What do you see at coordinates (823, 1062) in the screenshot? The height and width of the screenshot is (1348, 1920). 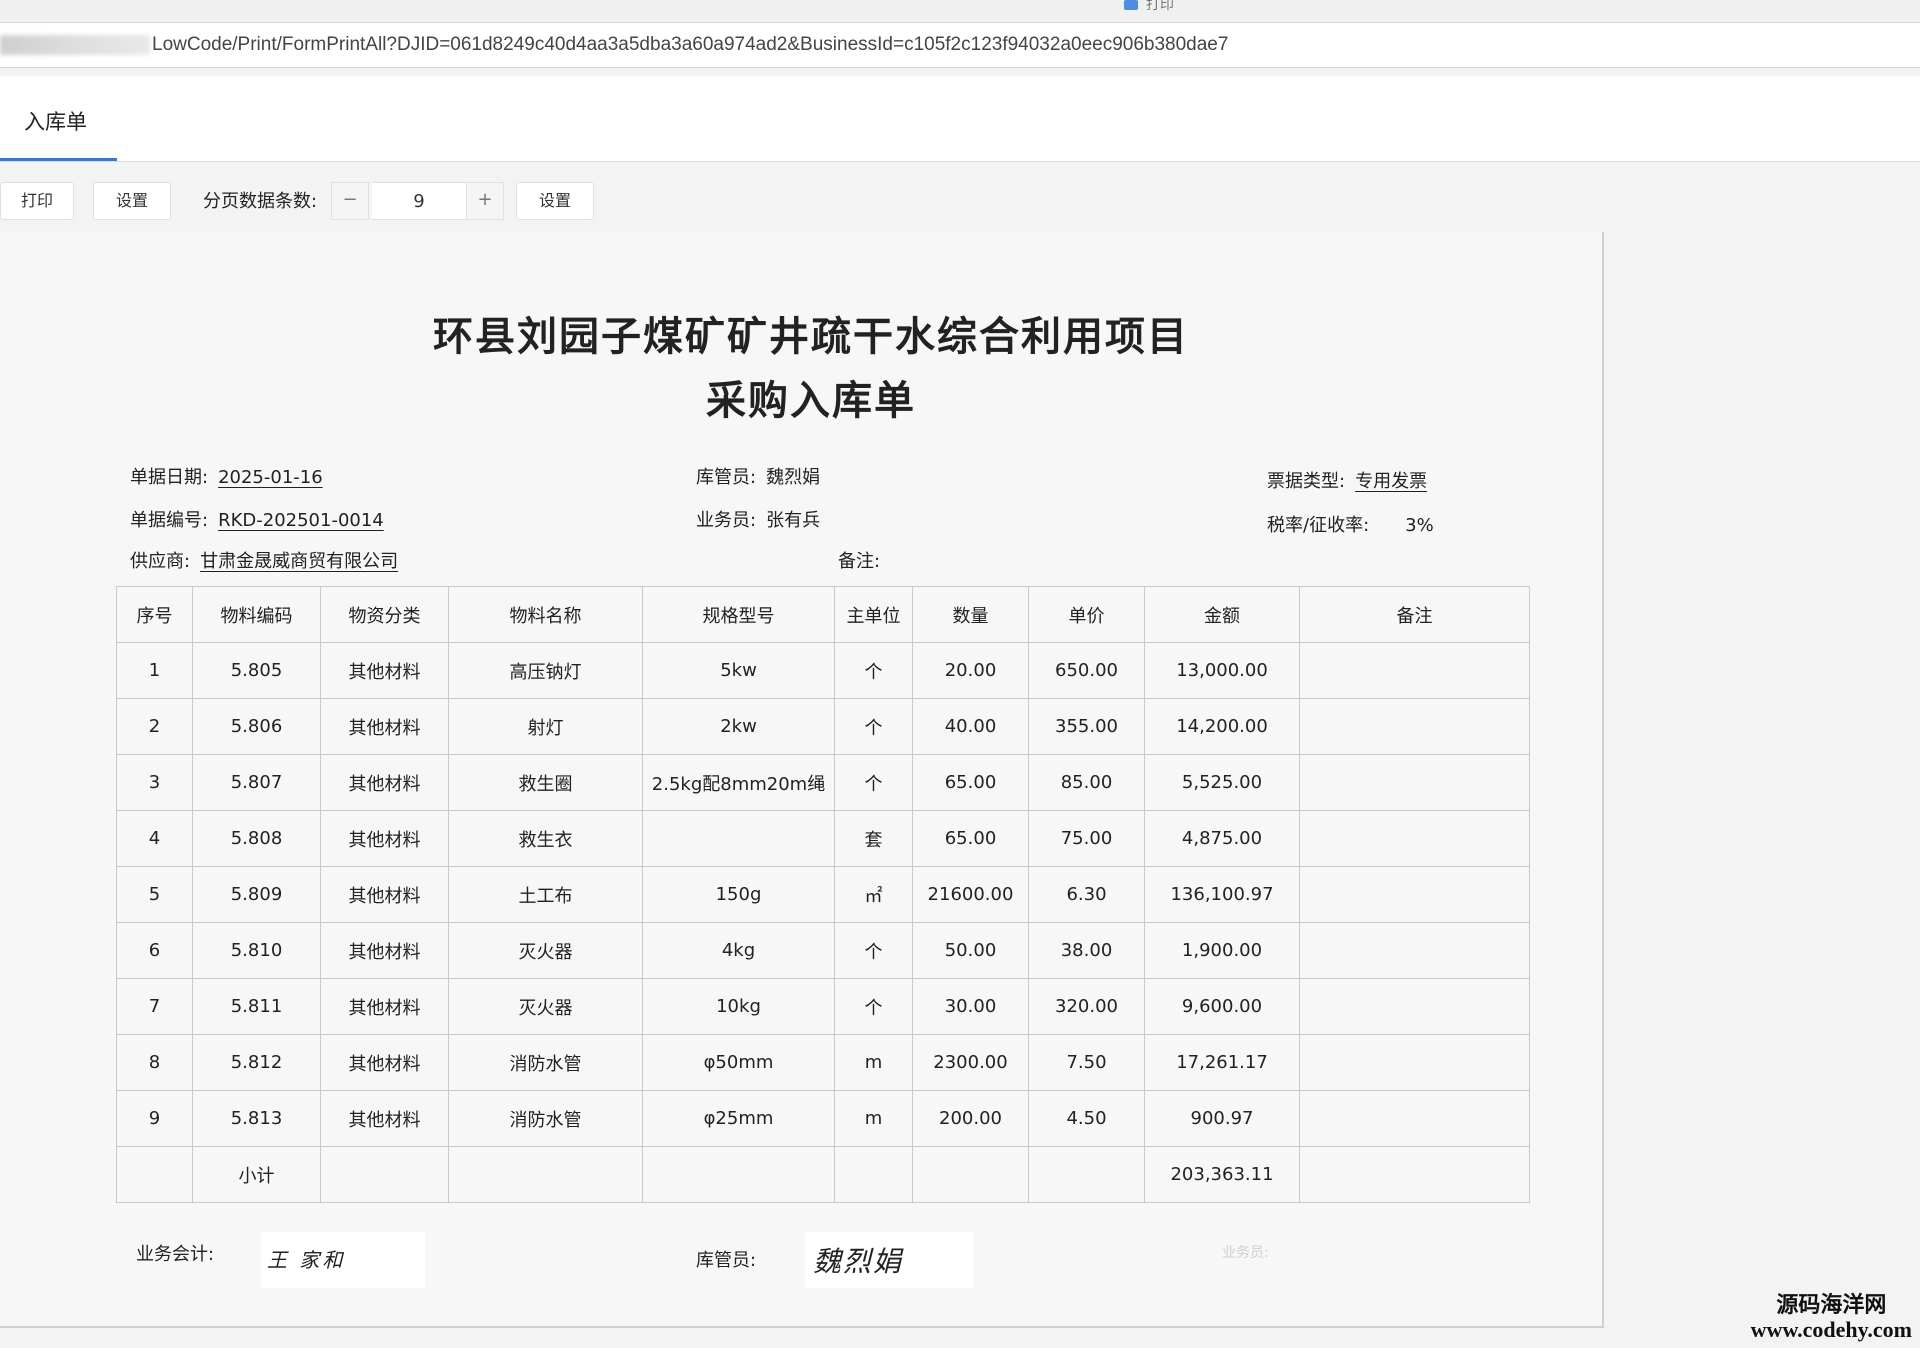 I see `table-row: 8 5.812 其他材料 消防水管 φ50mm m 2300.00 7.50 17,261.17` at bounding box center [823, 1062].